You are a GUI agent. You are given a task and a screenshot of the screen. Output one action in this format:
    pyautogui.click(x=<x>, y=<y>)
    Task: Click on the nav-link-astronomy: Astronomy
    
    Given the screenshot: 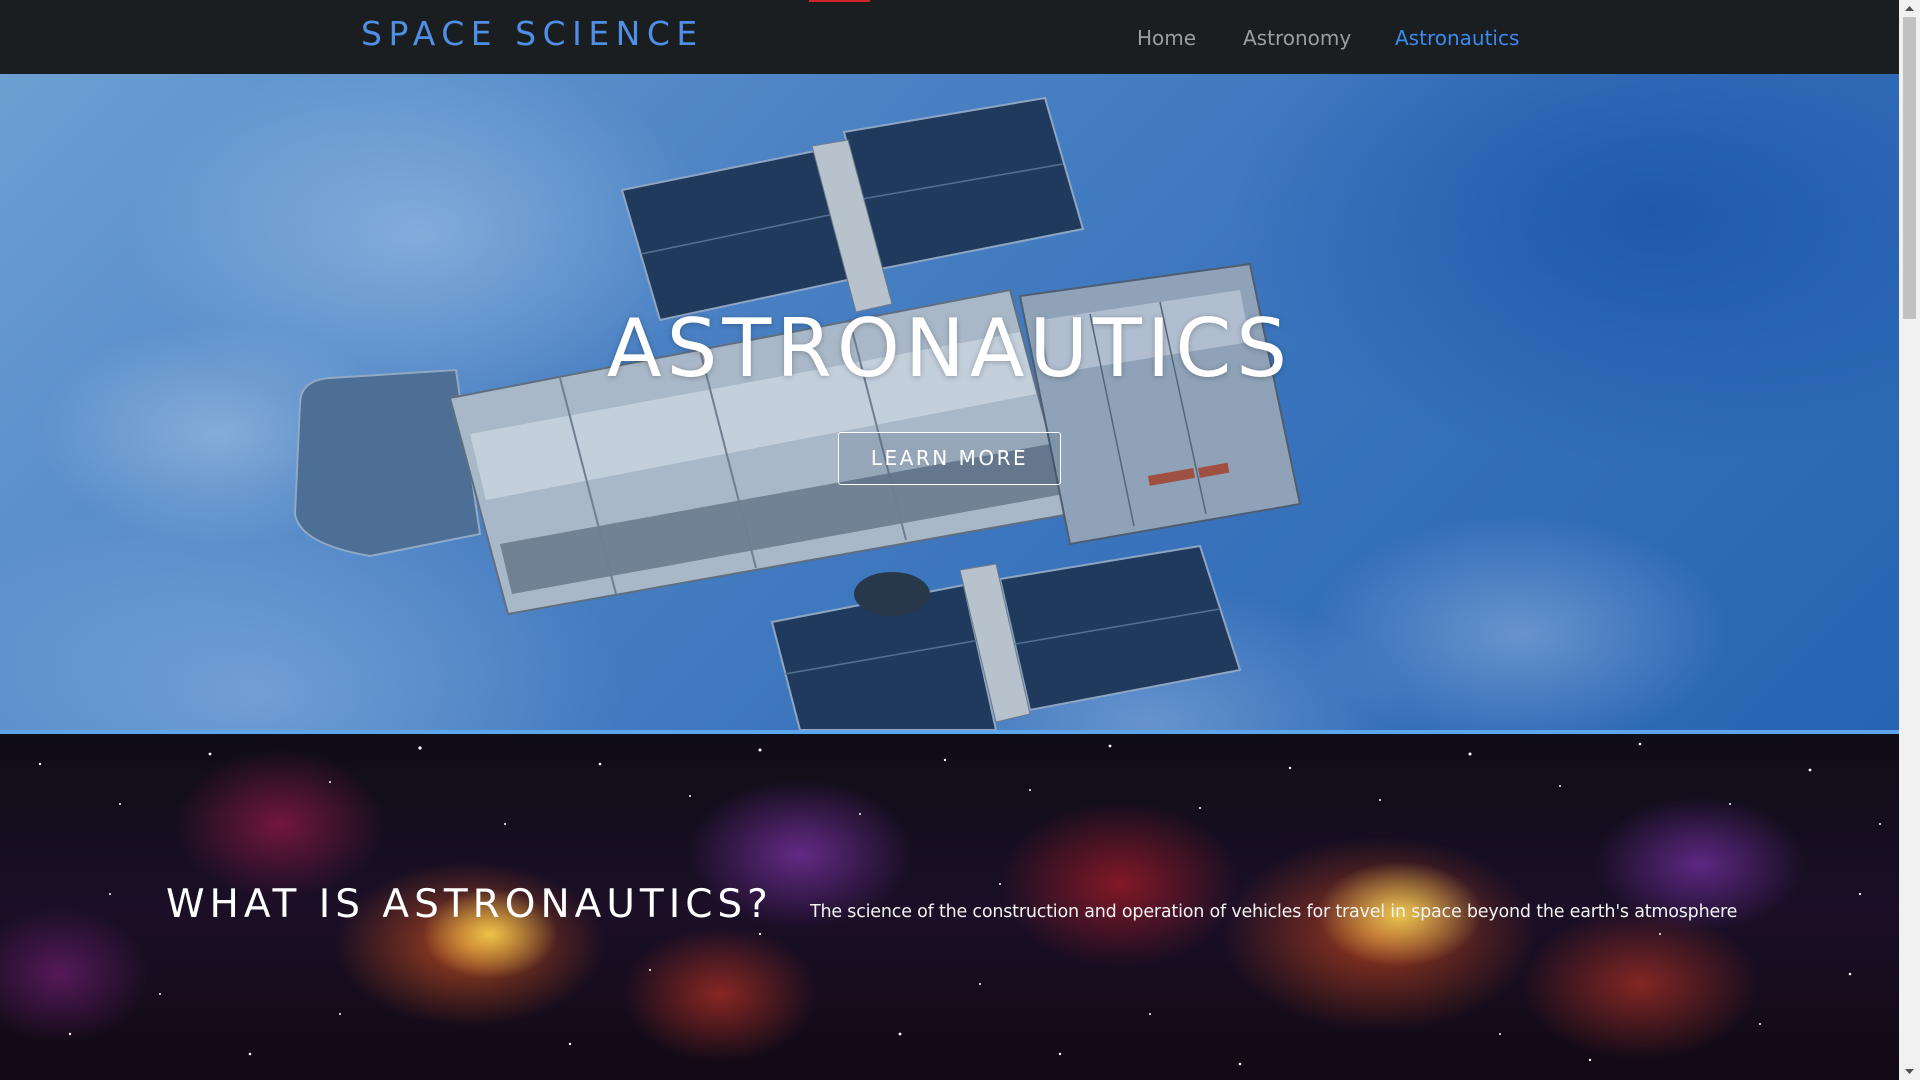 What is the action you would take?
    pyautogui.click(x=1297, y=38)
    